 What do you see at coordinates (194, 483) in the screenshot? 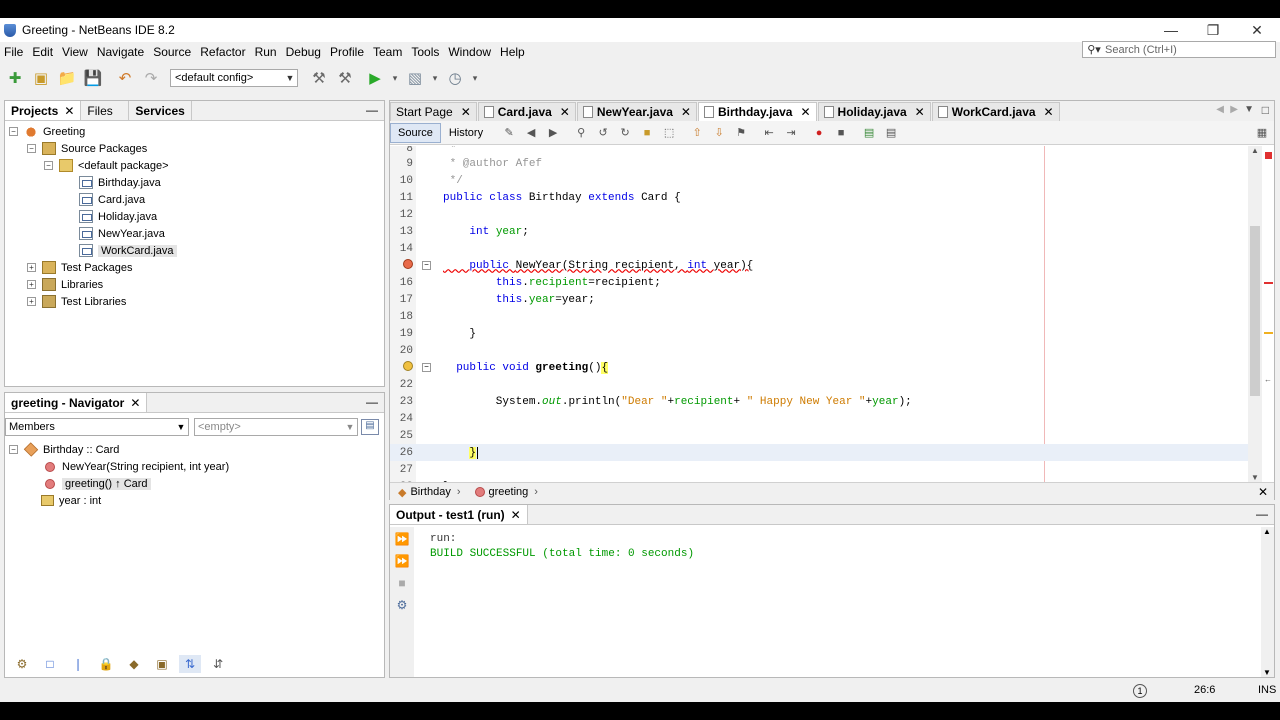
I see `navigator-member: greeting() ↑ Card` at bounding box center [194, 483].